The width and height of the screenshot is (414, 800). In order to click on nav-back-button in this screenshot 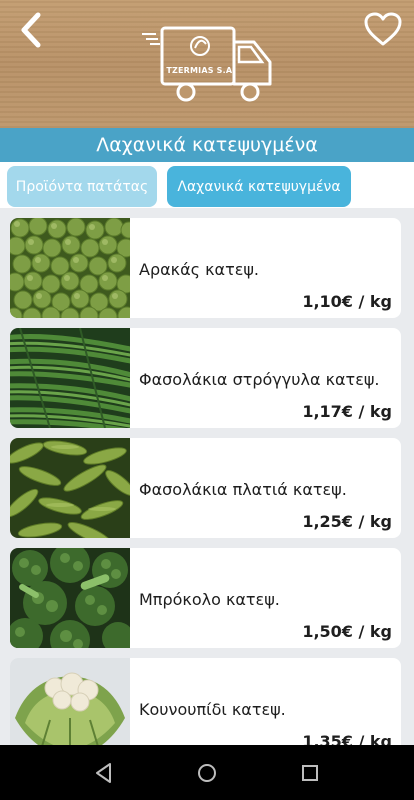, I will do `click(104, 773)`.